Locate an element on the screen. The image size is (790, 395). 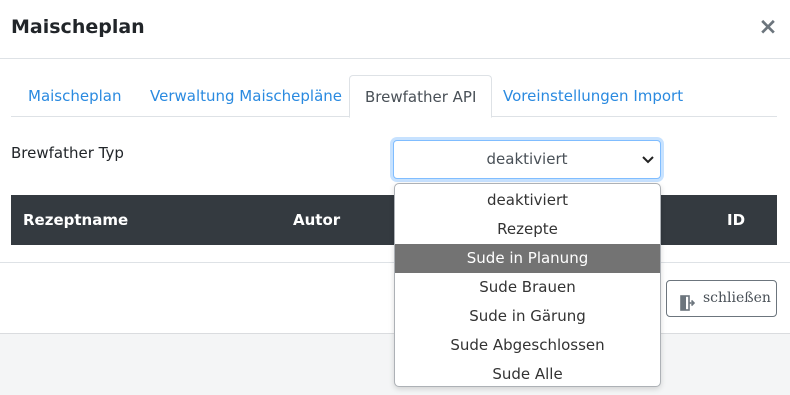
option-sude-alle: Sude Alle is located at coordinates (527, 373).